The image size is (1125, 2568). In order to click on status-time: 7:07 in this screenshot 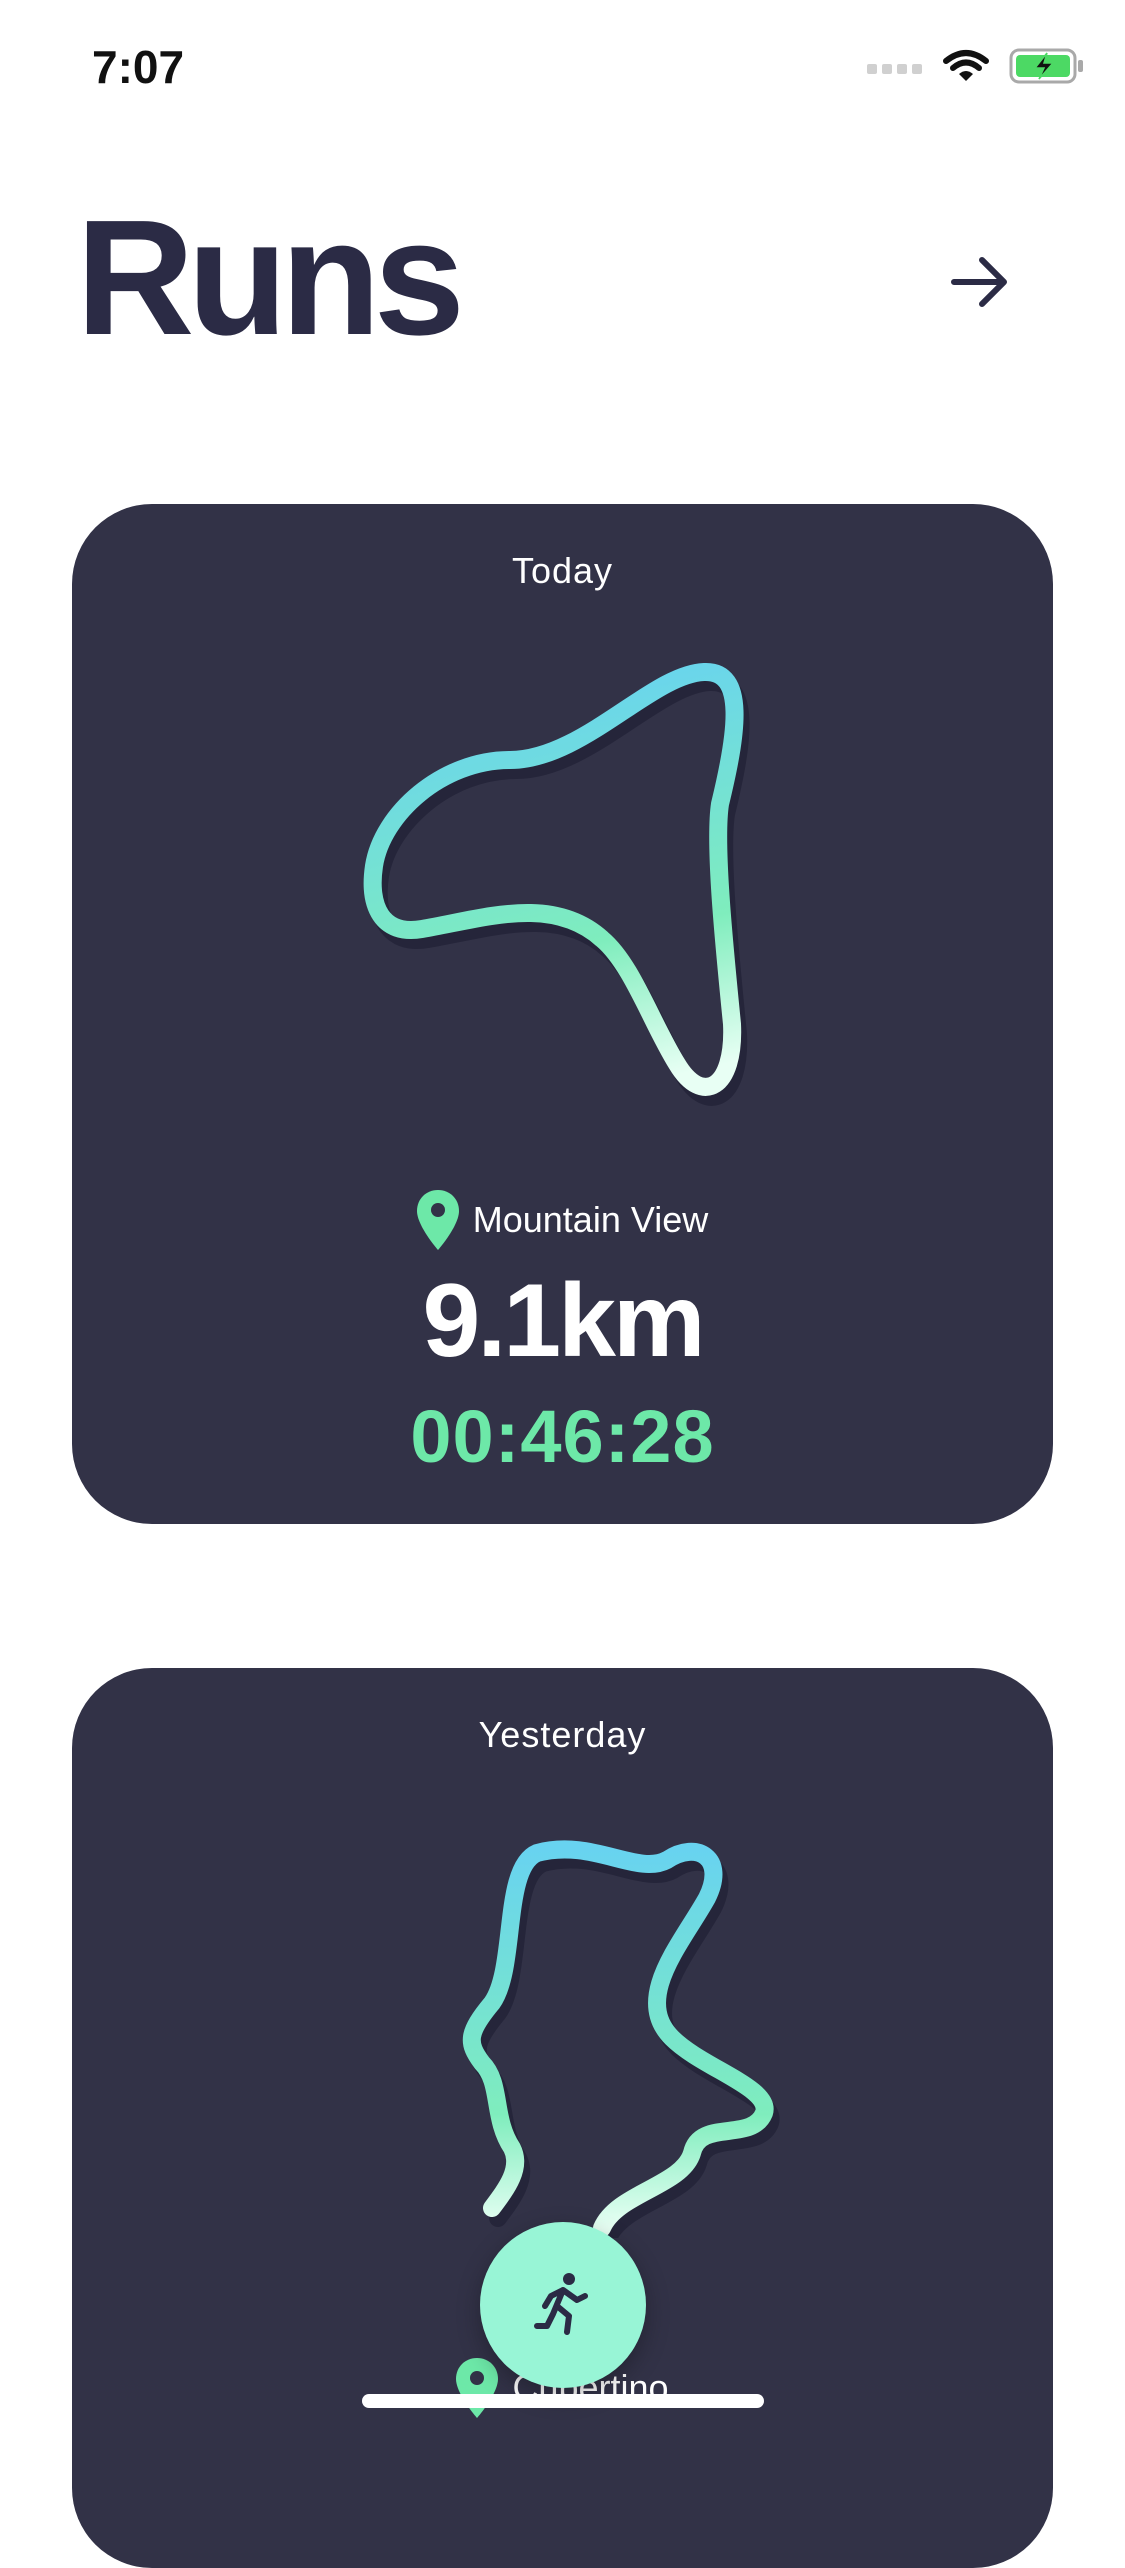, I will do `click(138, 67)`.